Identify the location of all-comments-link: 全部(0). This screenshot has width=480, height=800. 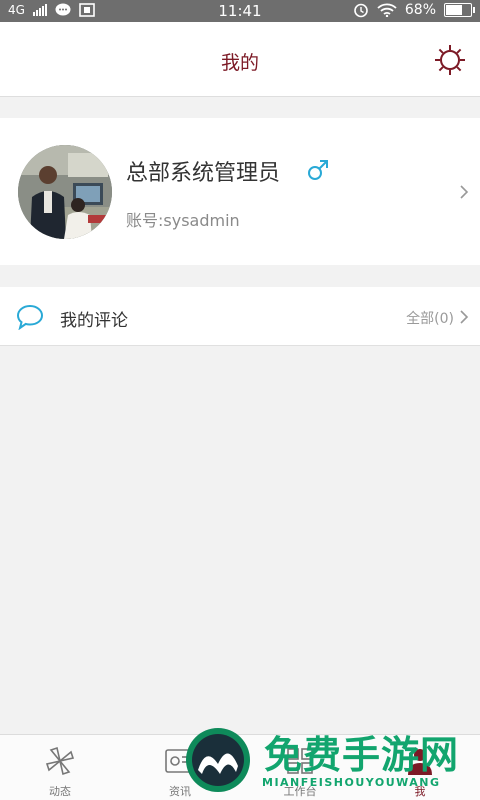
(430, 318).